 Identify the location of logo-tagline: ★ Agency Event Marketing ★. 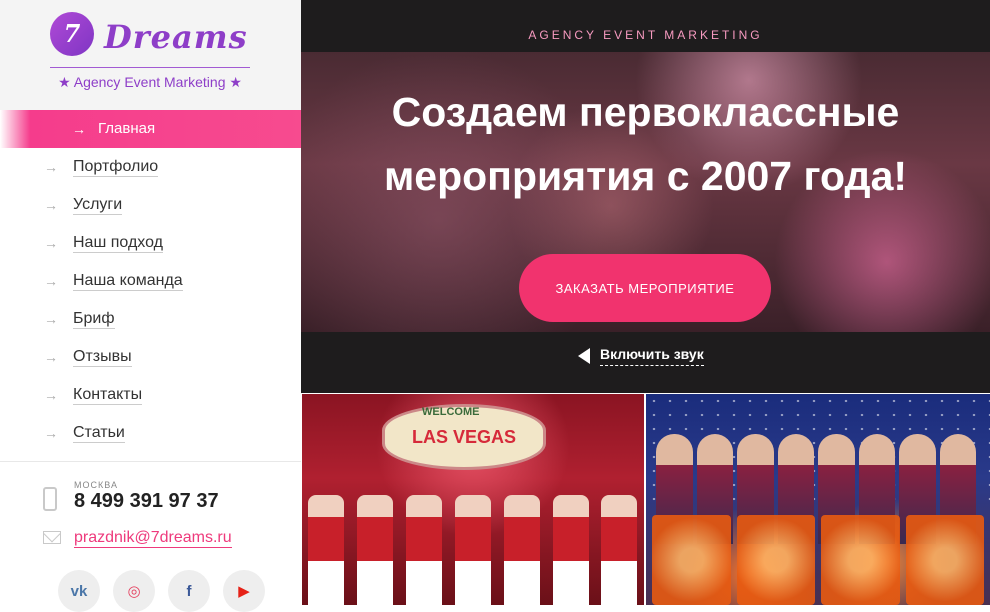
(150, 82).